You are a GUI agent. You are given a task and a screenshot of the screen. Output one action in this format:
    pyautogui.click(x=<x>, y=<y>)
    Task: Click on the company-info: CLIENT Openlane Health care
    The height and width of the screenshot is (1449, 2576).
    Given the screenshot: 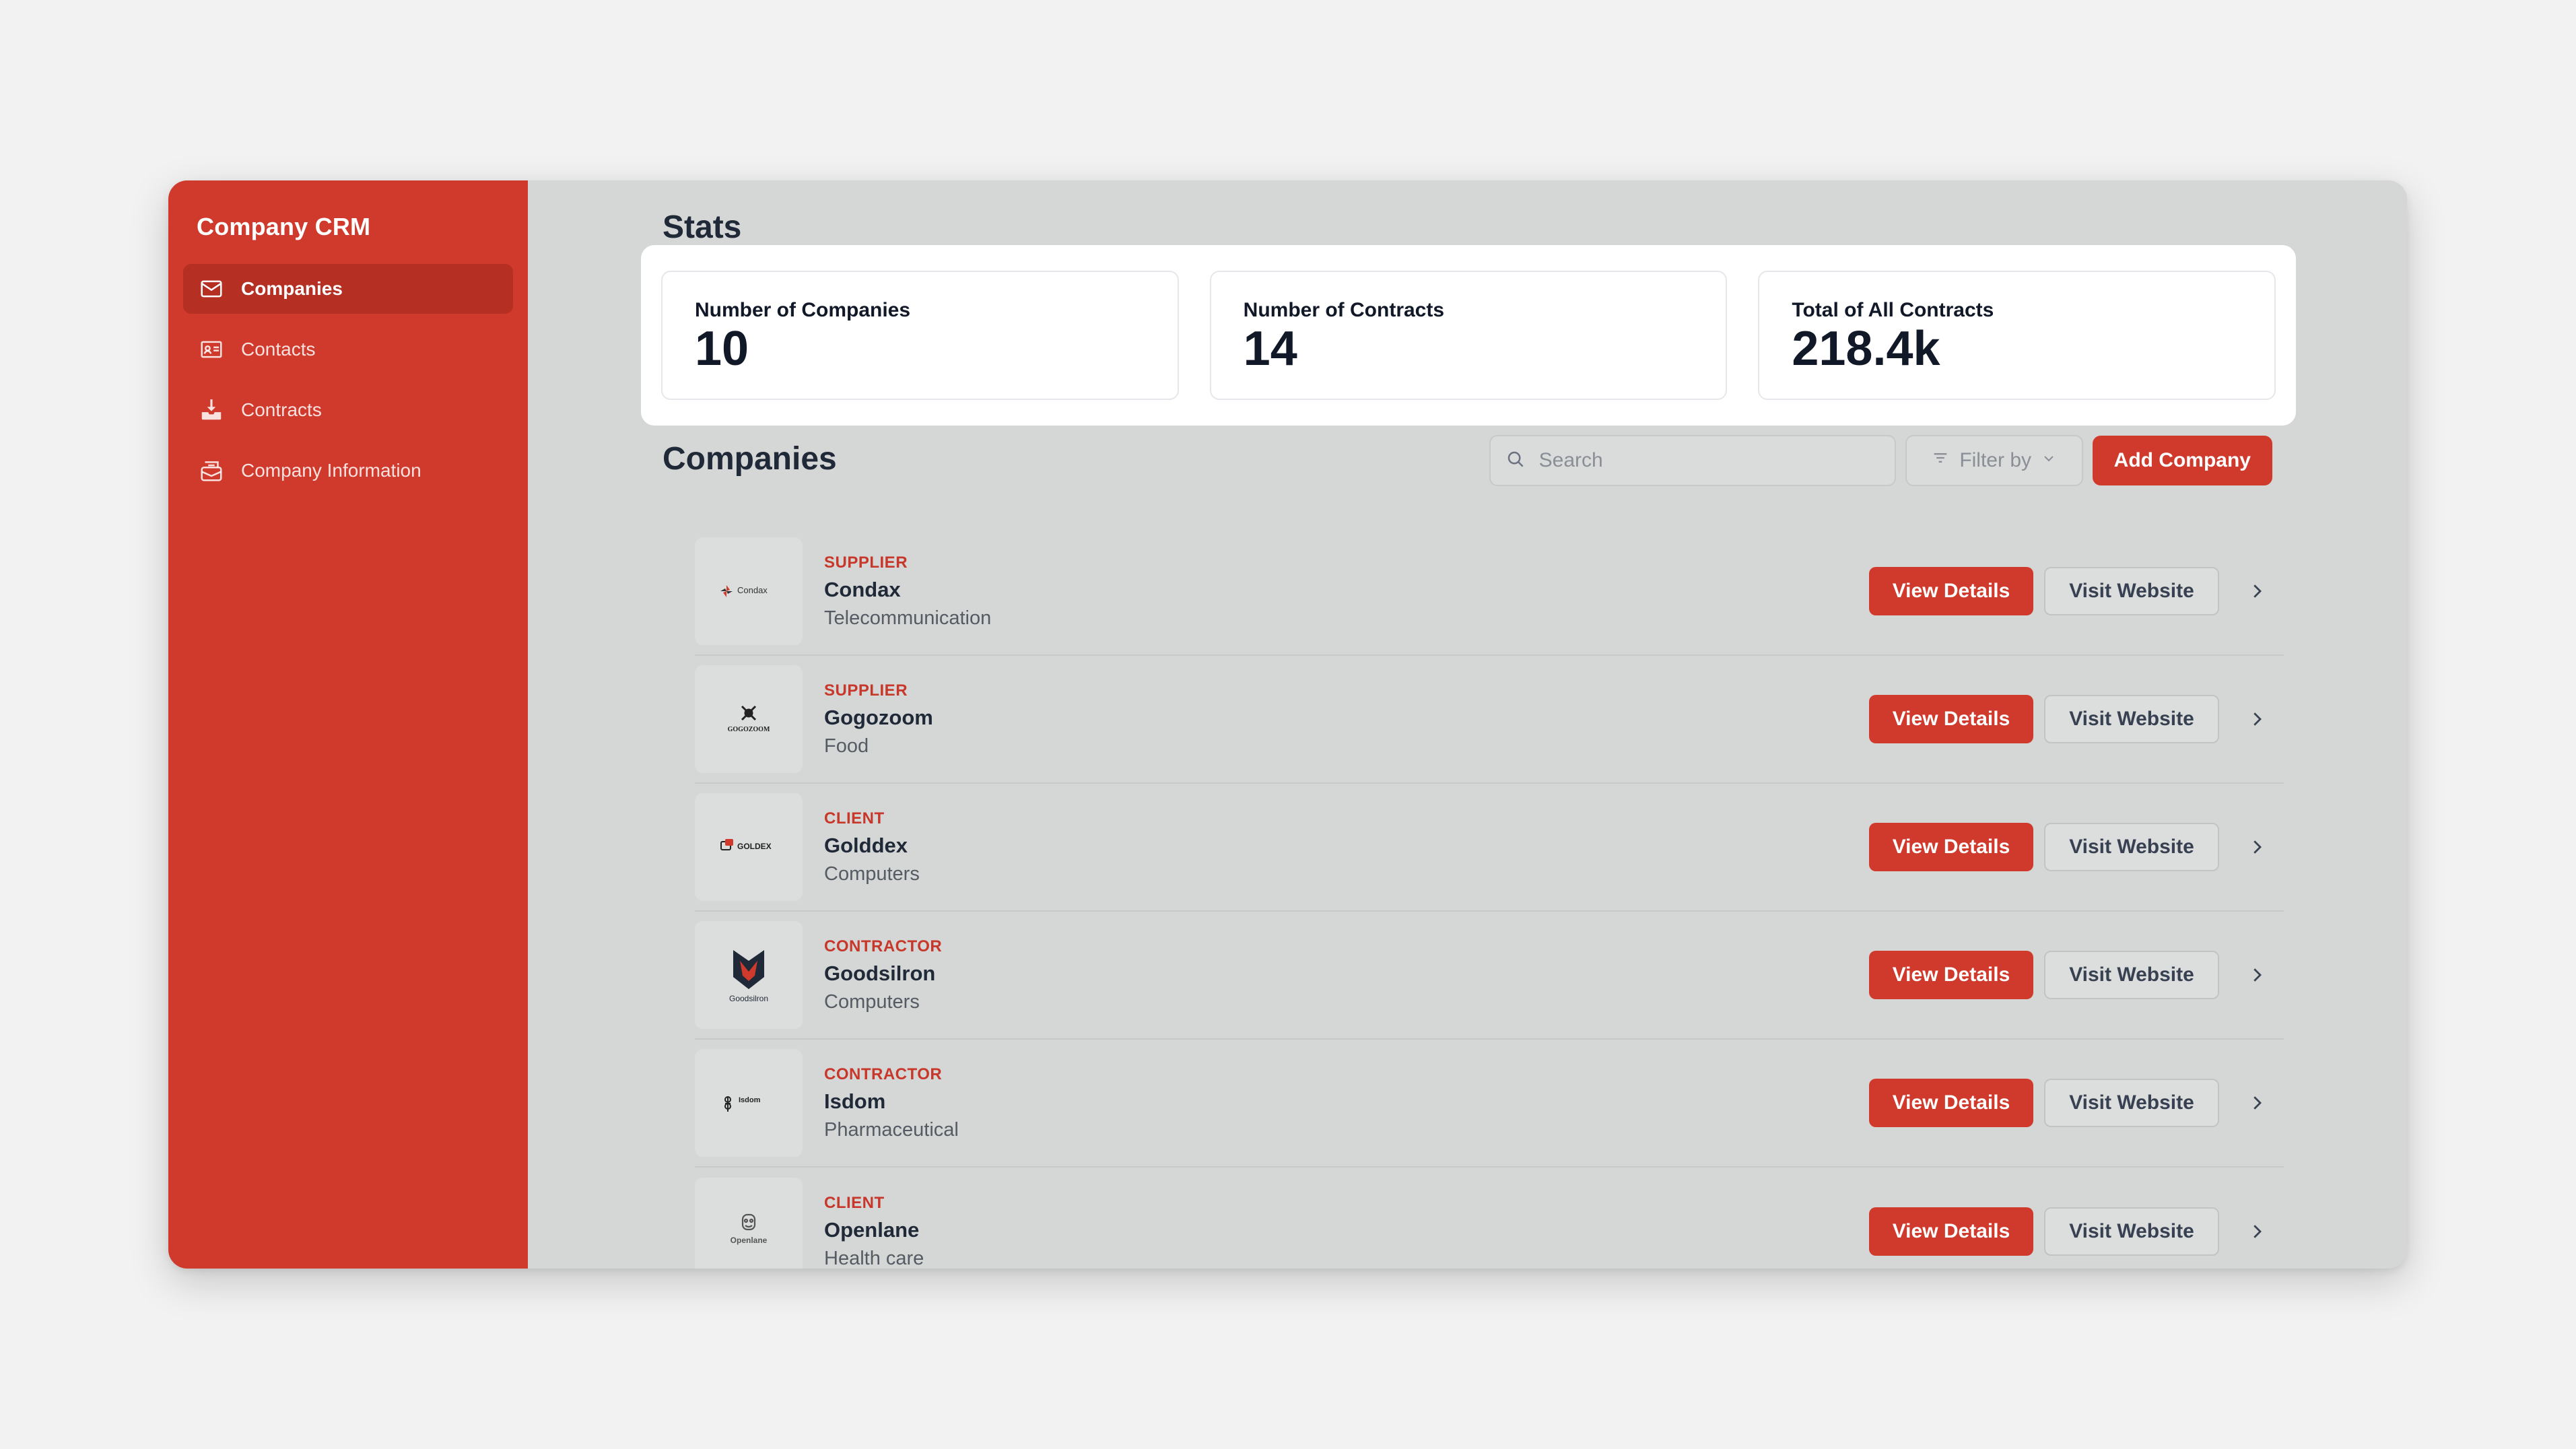 What is the action you would take?
    pyautogui.click(x=874, y=1231)
    